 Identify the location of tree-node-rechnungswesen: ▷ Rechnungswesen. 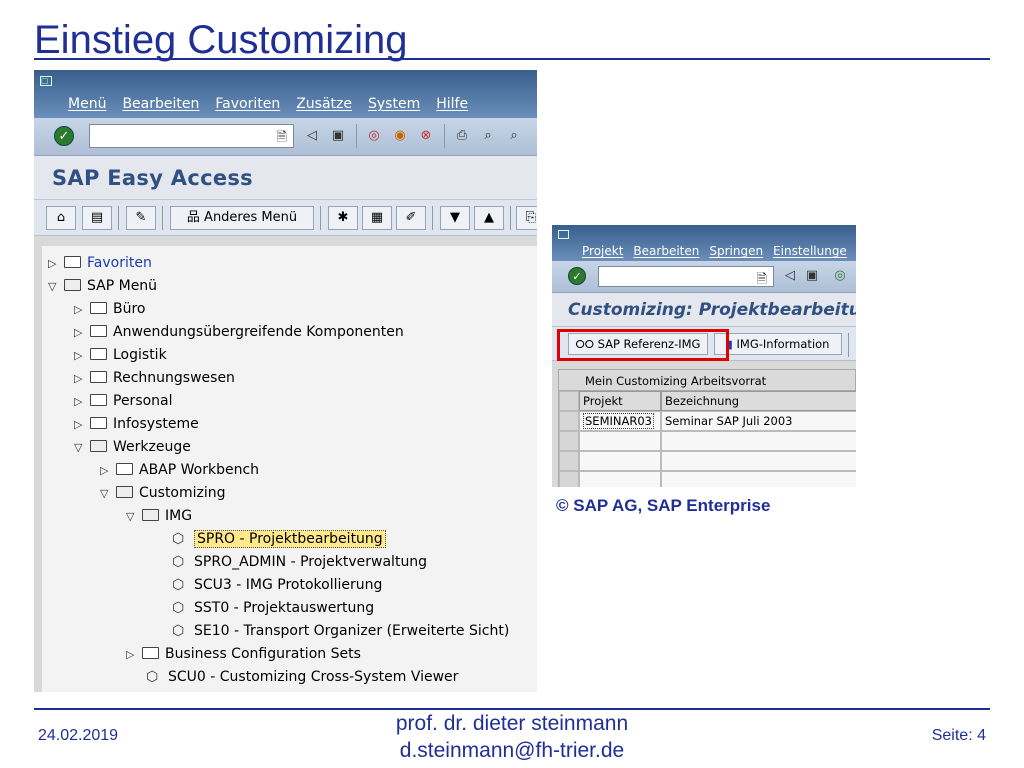
(154, 378).